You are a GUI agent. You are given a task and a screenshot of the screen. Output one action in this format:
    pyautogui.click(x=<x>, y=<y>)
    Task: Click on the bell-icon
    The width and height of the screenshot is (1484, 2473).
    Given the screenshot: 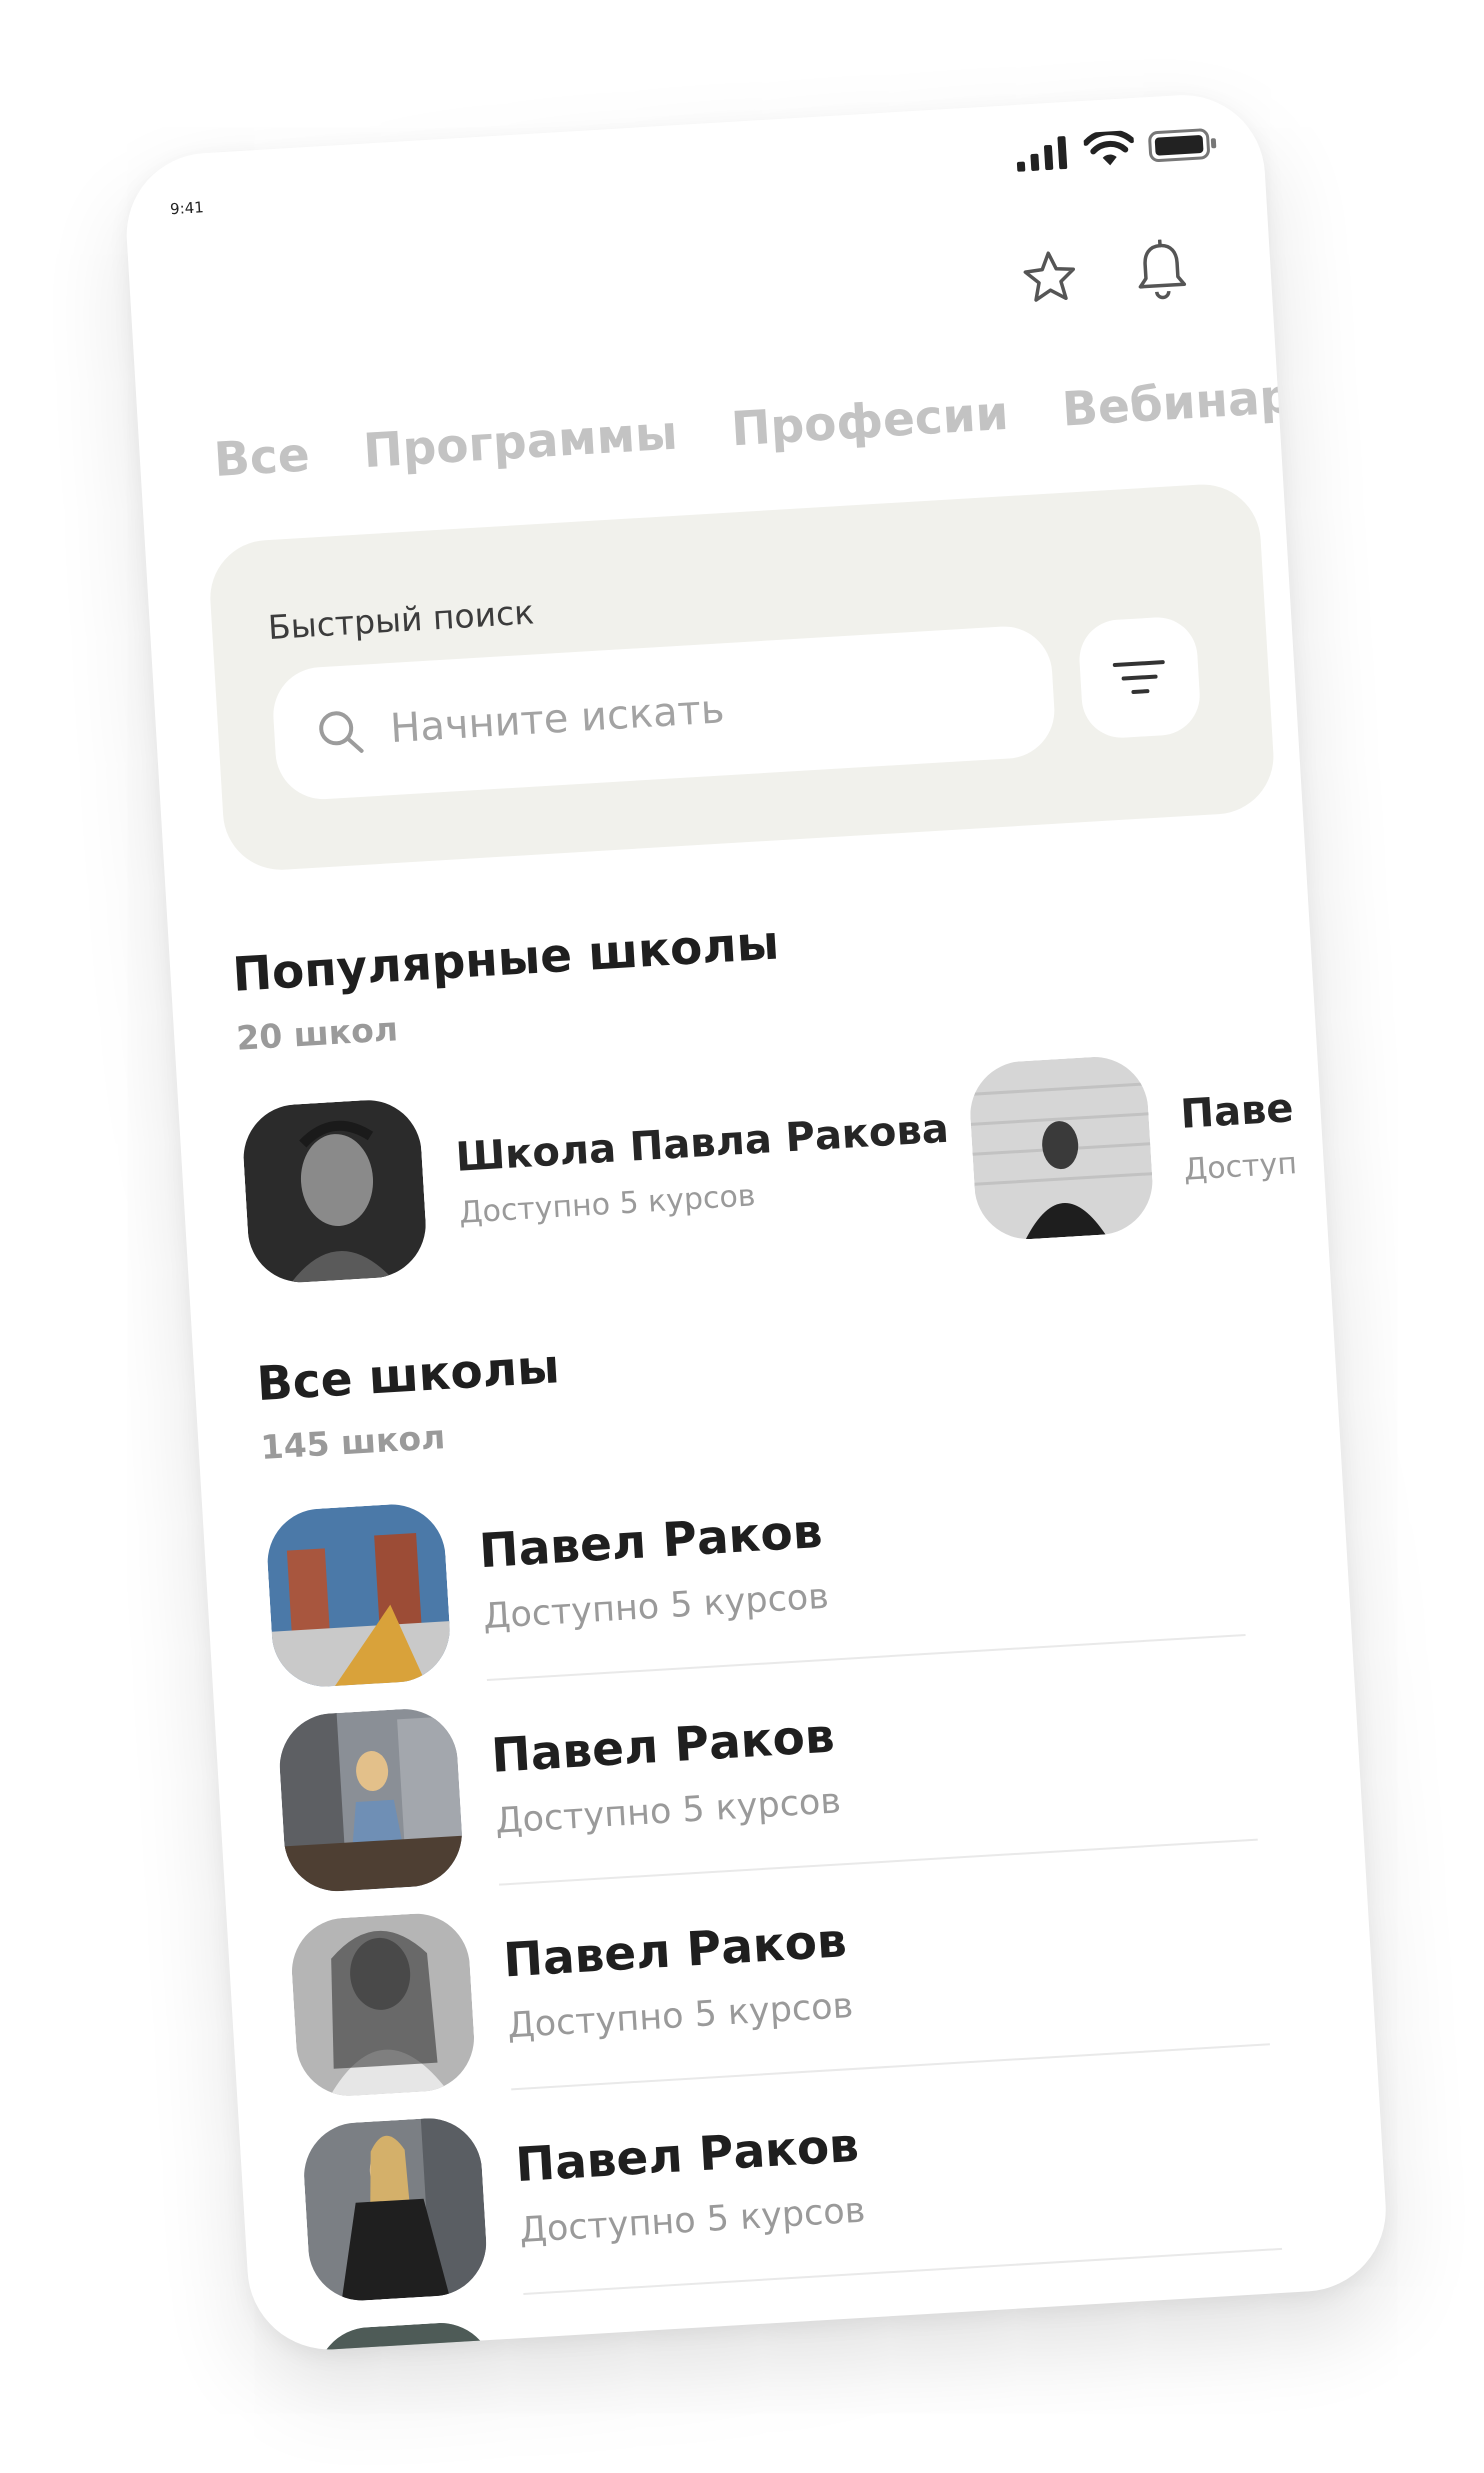 What is the action you would take?
    pyautogui.click(x=1162, y=269)
    